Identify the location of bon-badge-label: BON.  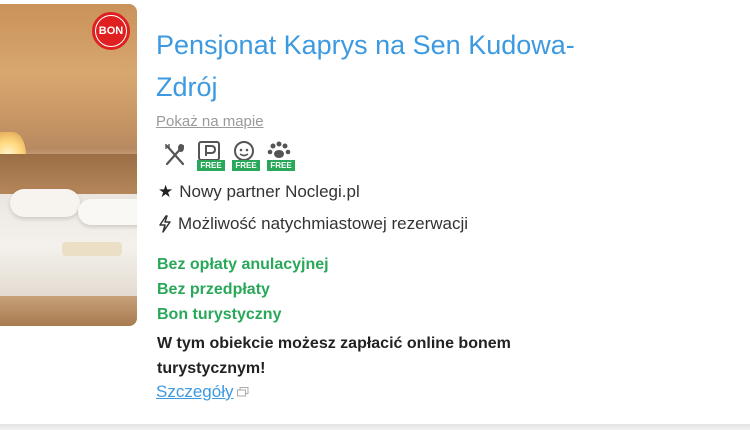
(111, 31).